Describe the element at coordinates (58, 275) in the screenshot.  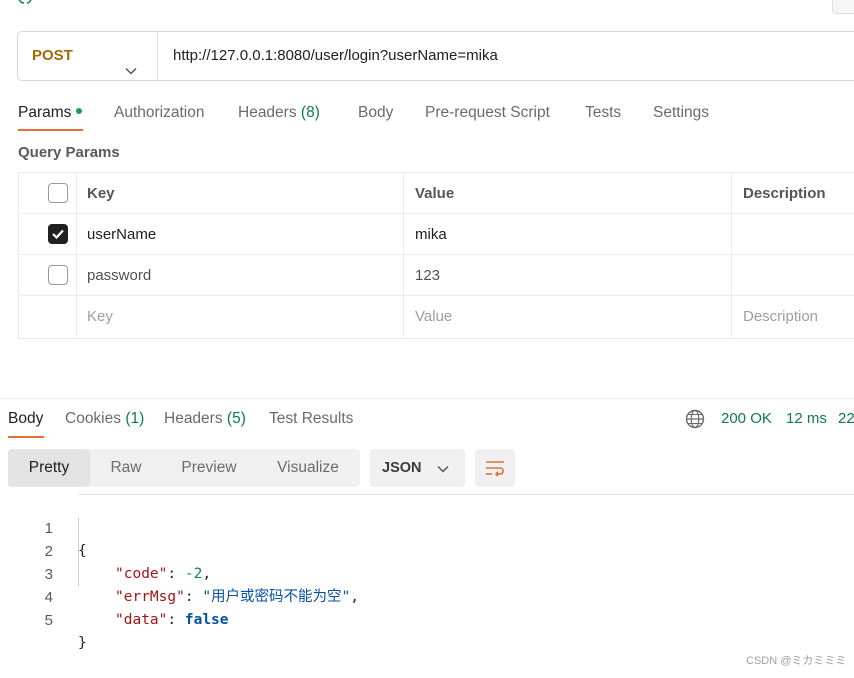
I see `row-checkbox` at that location.